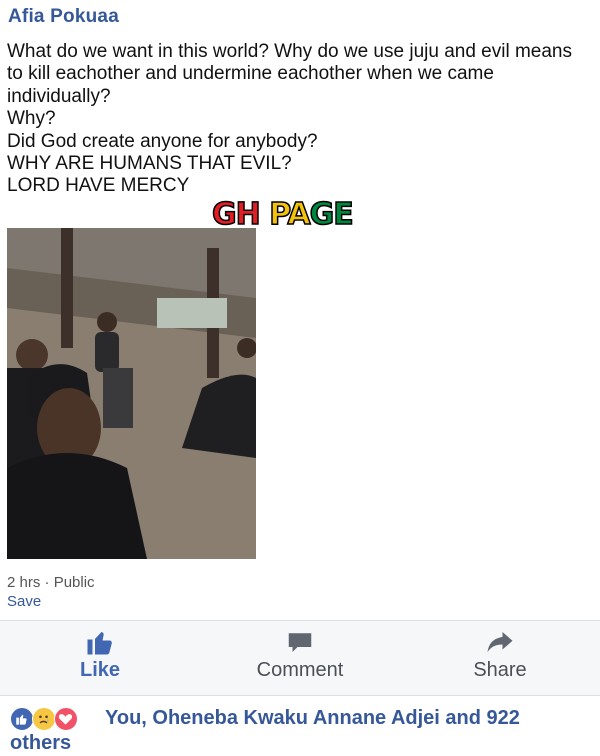 The image size is (600, 756). I want to click on post-meta: 2 hrs · Public, so click(51, 582).